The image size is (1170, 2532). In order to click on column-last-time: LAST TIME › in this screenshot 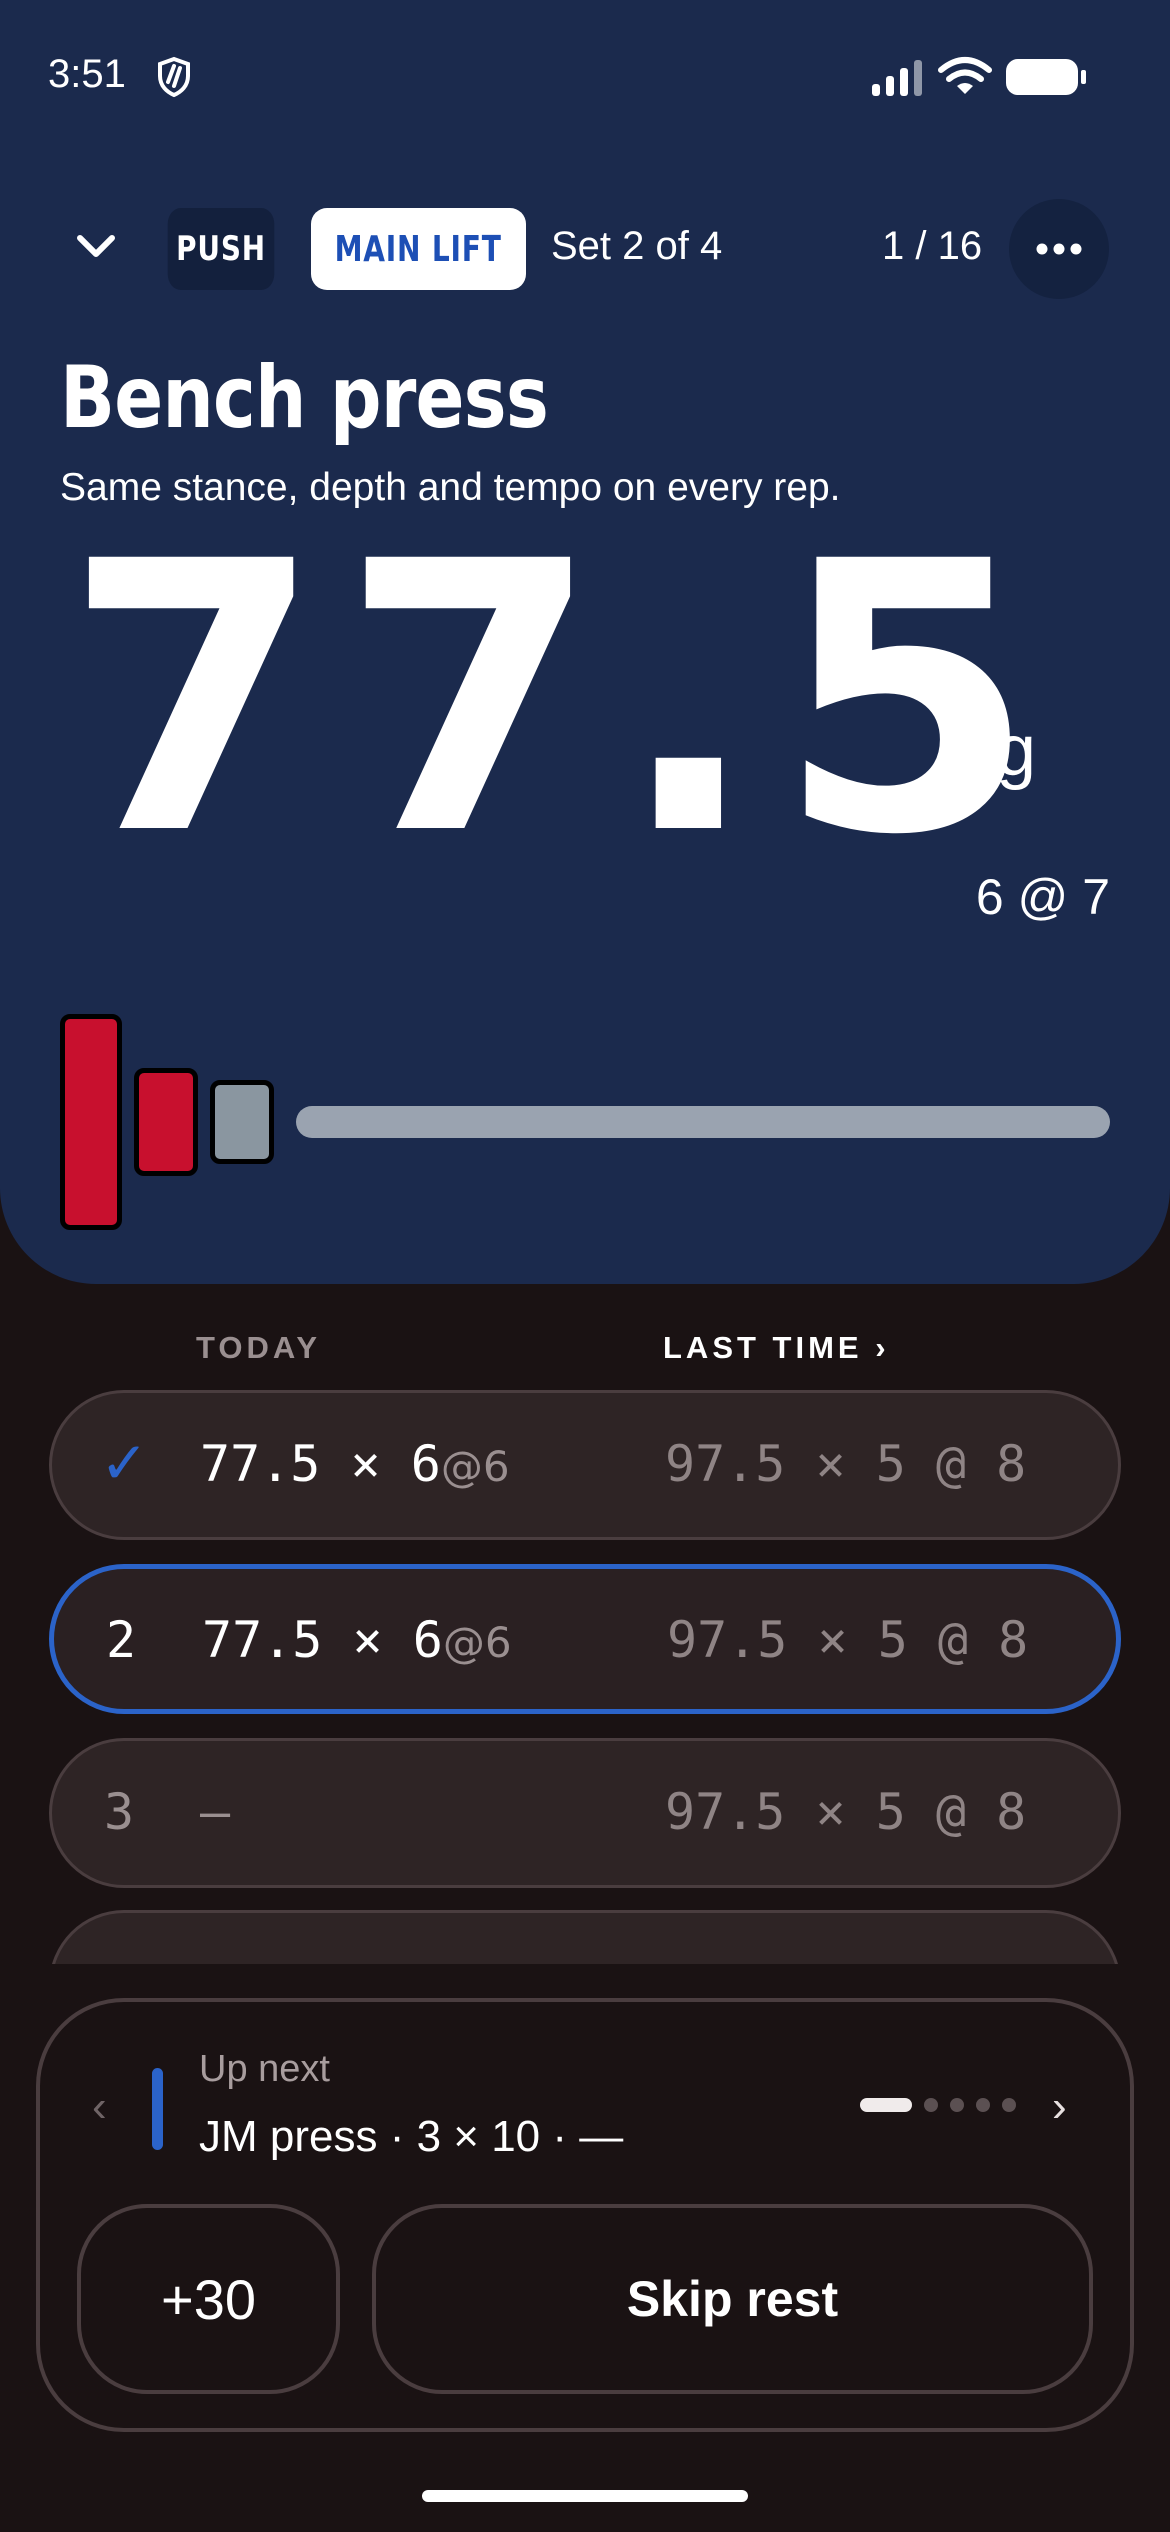, I will do `click(776, 1348)`.